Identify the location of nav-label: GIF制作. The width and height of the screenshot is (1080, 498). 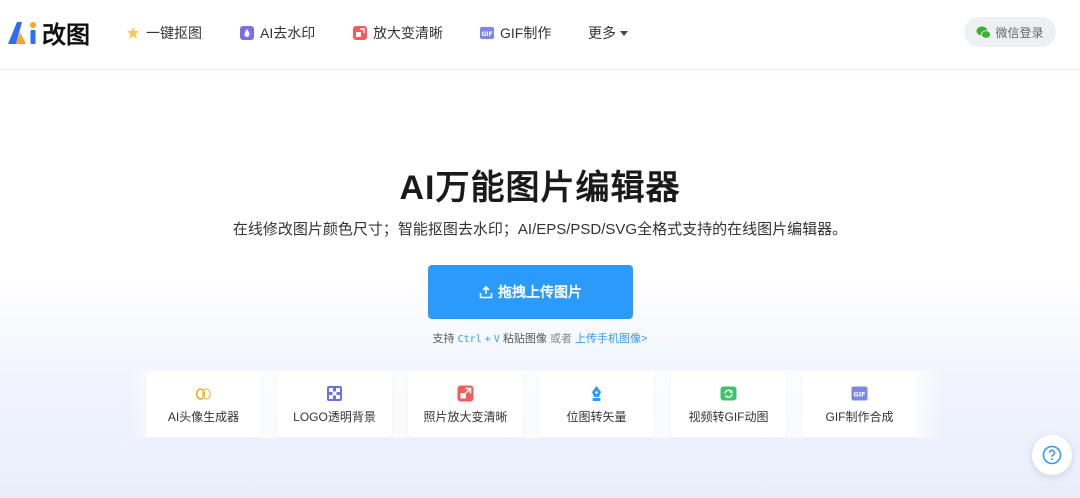
(526, 33).